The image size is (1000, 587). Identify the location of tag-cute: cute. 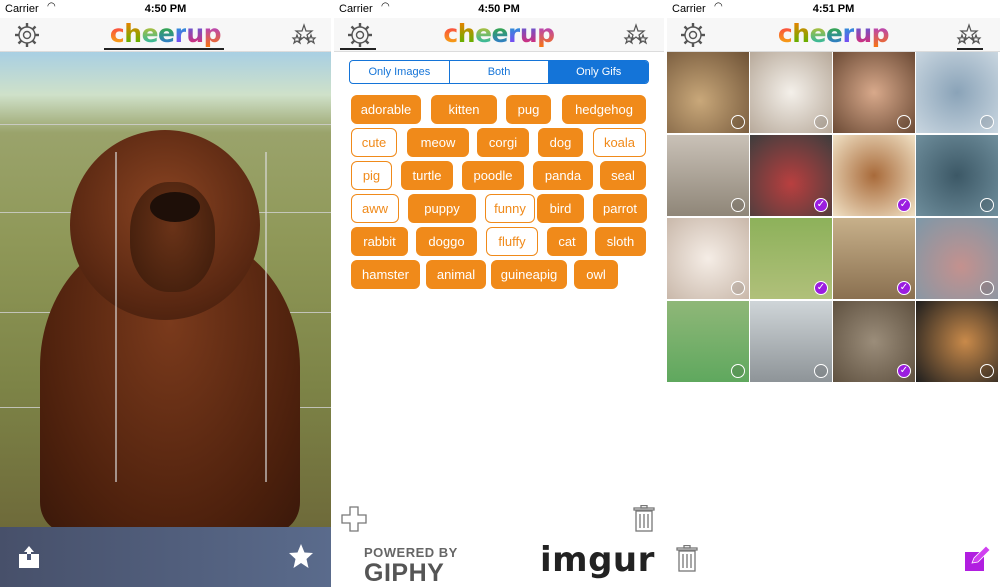
(374, 142).